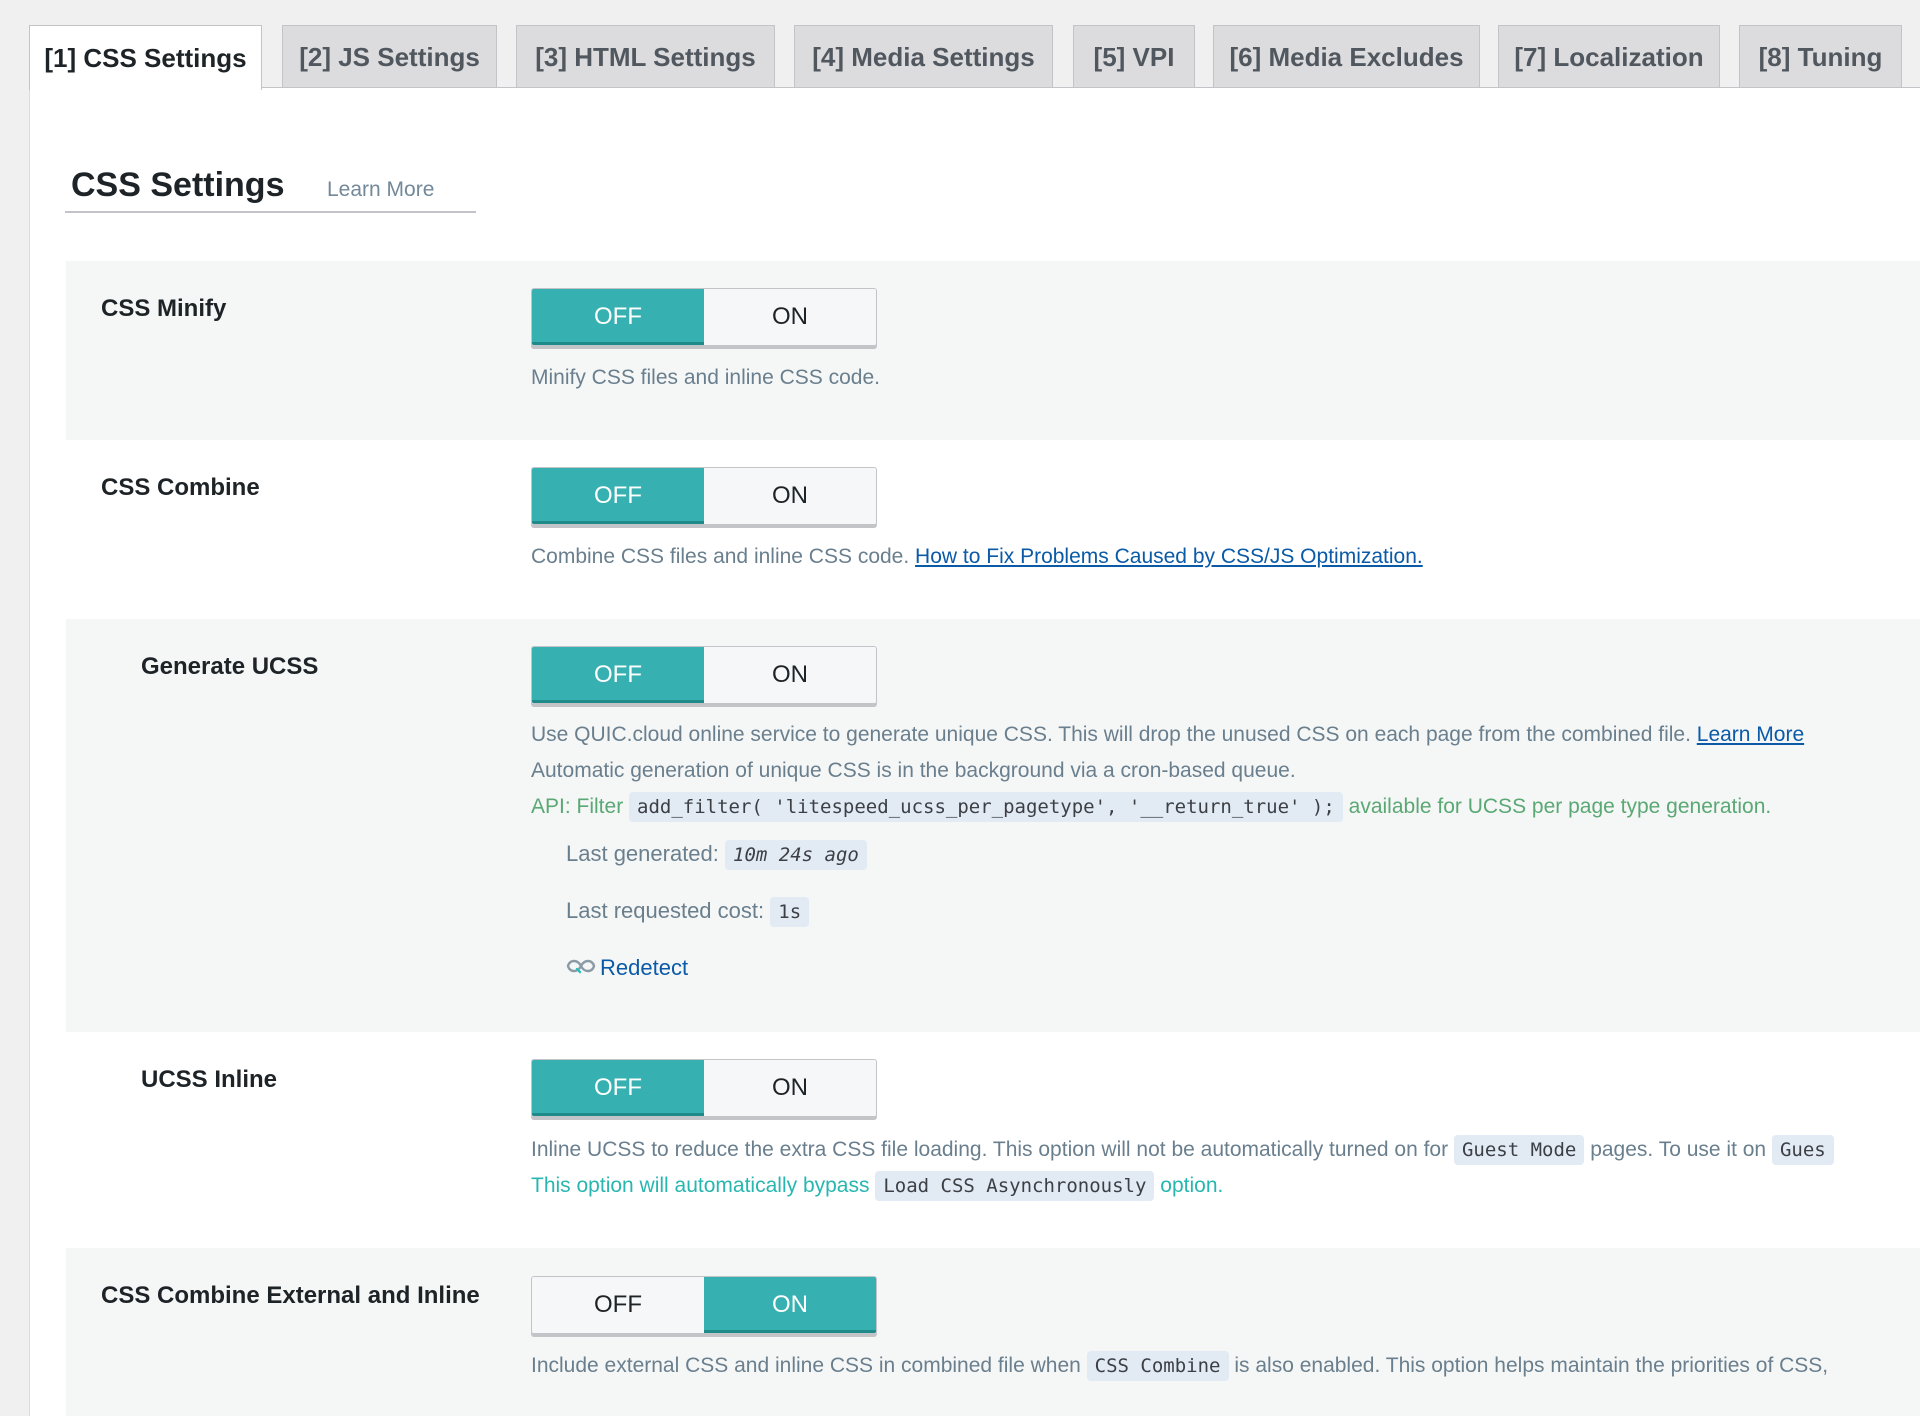 This screenshot has height=1416, width=1920. What do you see at coordinates (145, 57) in the screenshot?
I see `tab-css-settings: [1] CSS Settings` at bounding box center [145, 57].